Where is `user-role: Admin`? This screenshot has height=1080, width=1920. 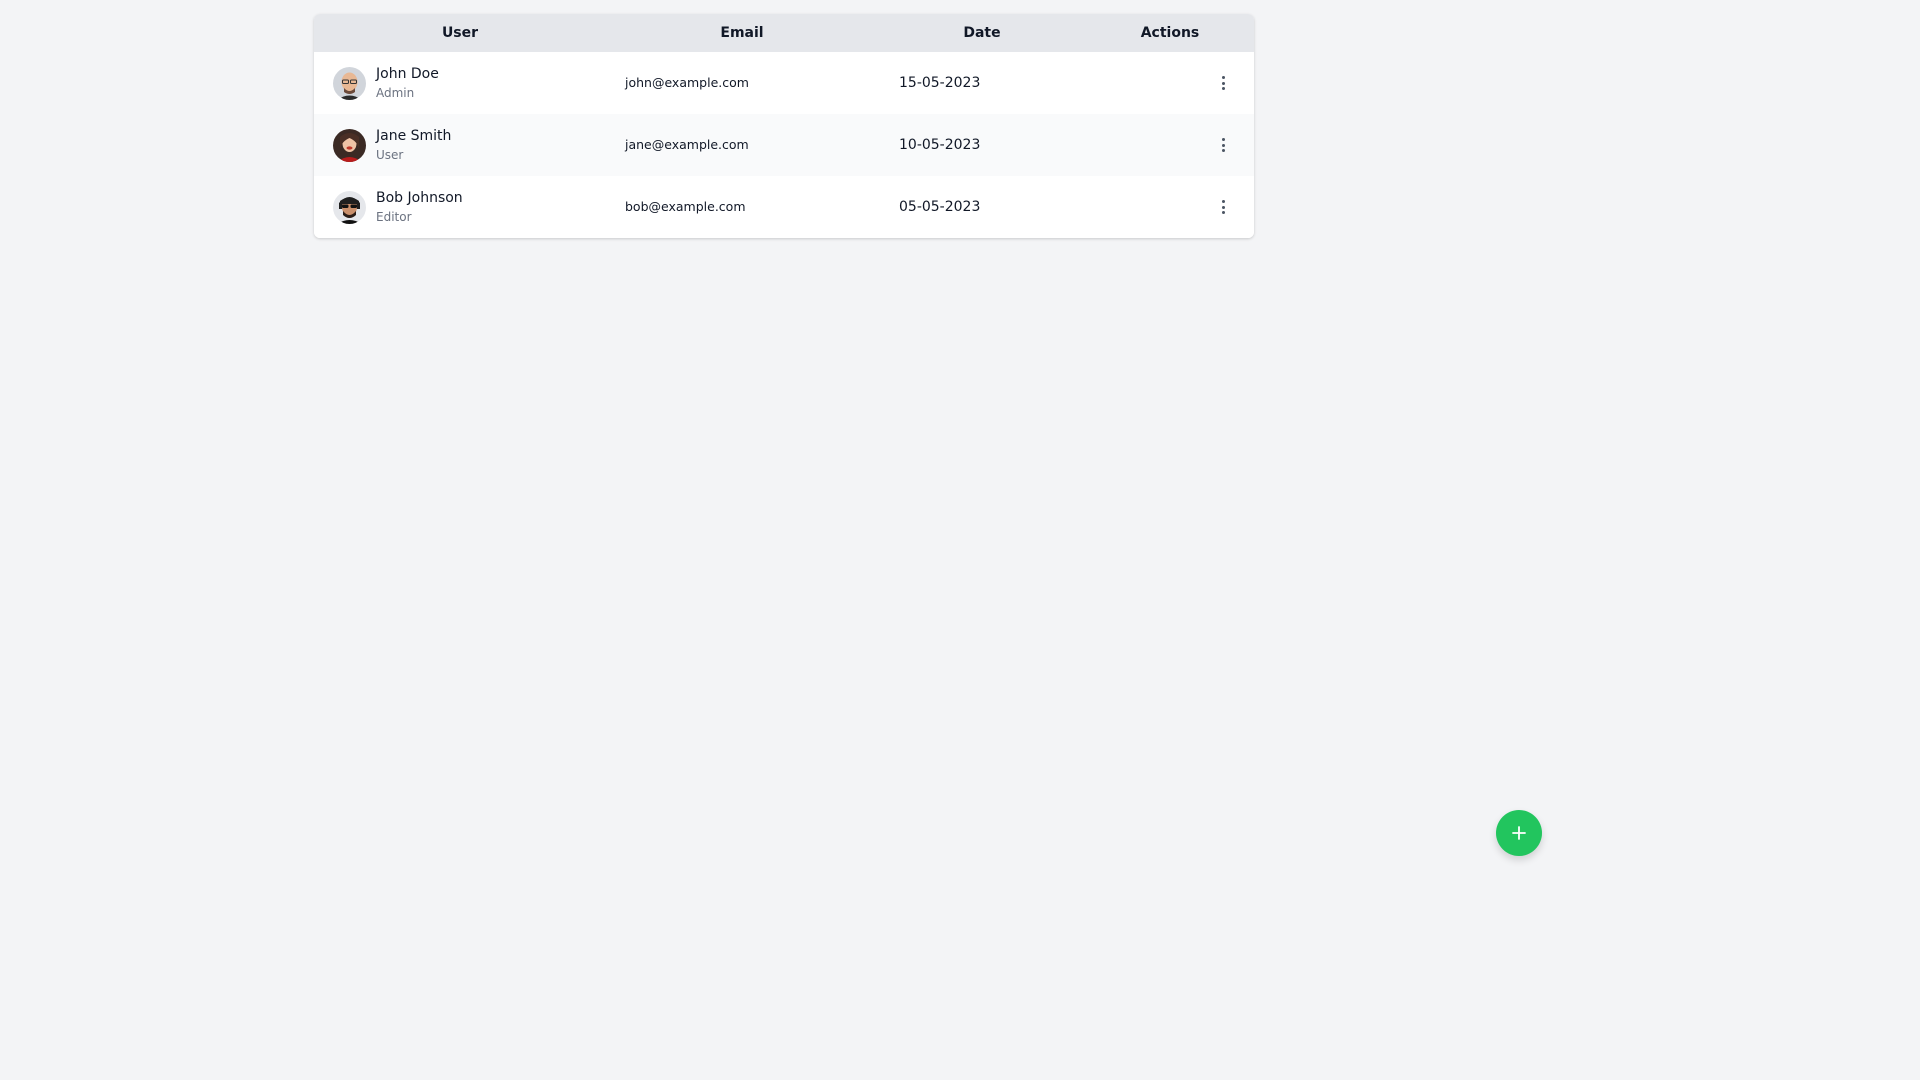
user-role: Admin is located at coordinates (395, 93).